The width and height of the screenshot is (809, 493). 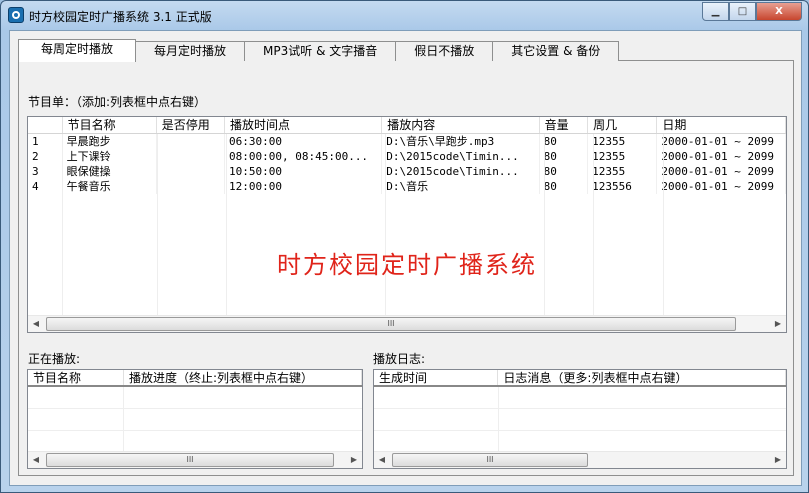 I want to click on window-title: 时方校园定时广播系统 3.1 正式版, so click(x=120, y=17).